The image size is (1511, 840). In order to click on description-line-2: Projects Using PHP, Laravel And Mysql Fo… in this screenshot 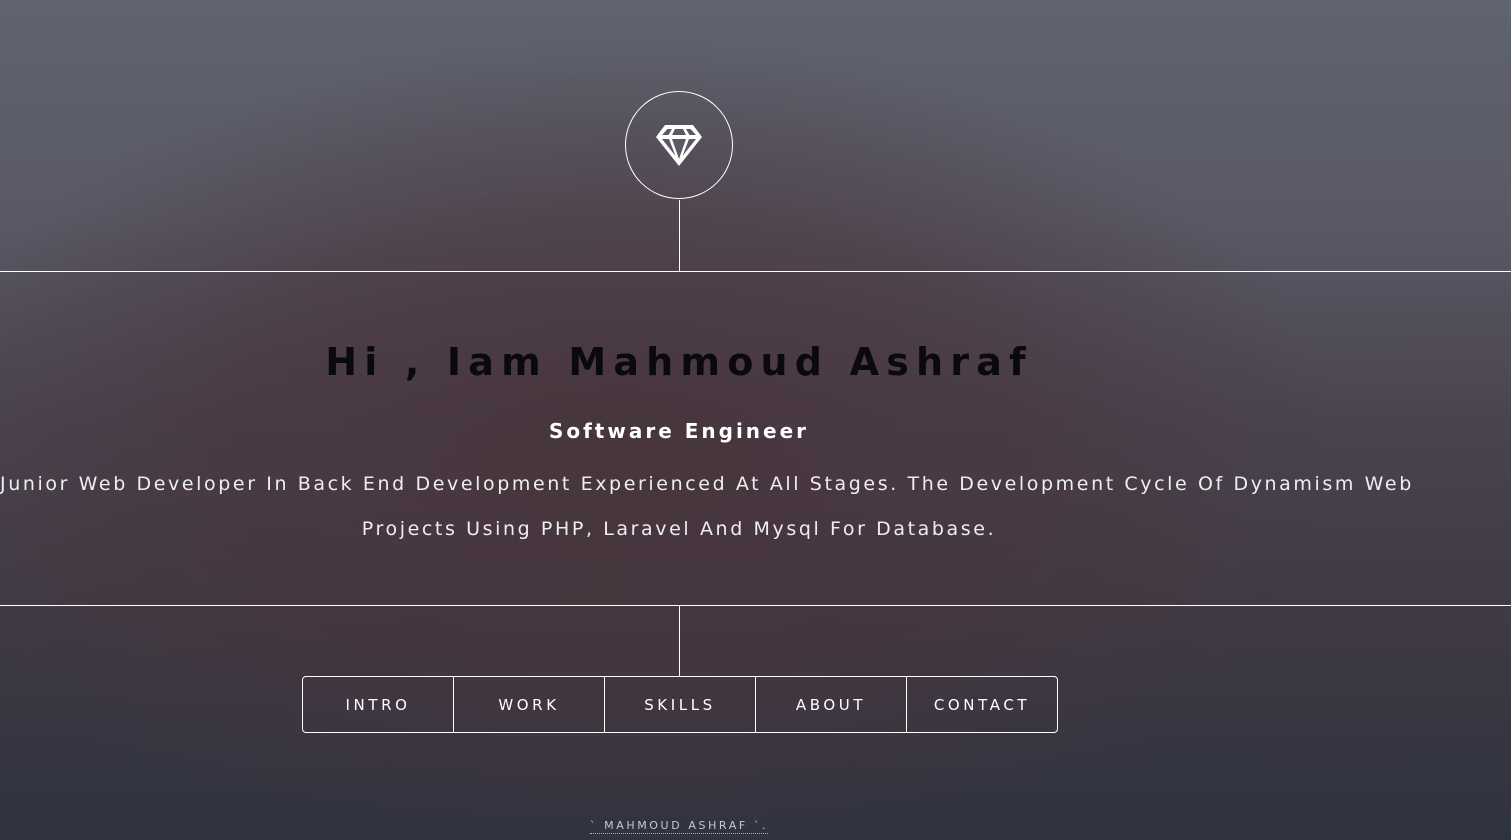, I will do `click(679, 529)`.